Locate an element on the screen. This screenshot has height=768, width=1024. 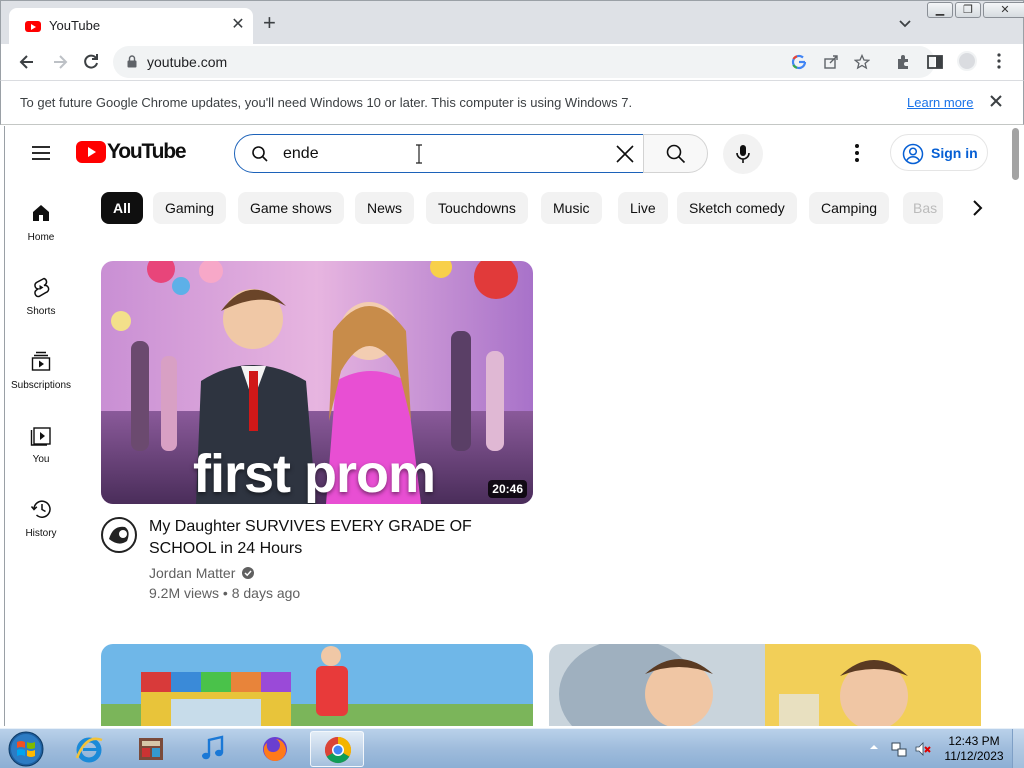
chip-live: Live is located at coordinates (643, 208).